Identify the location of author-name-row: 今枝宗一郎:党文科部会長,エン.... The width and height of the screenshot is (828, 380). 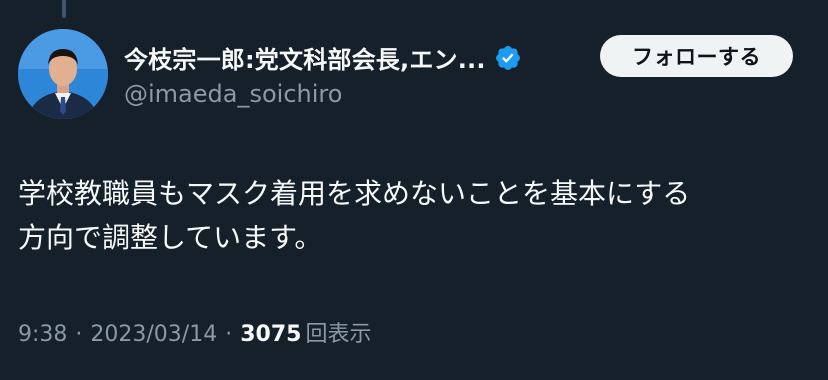
(323, 57).